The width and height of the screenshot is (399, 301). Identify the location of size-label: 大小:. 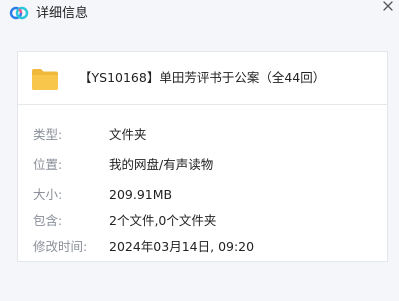
(48, 194).